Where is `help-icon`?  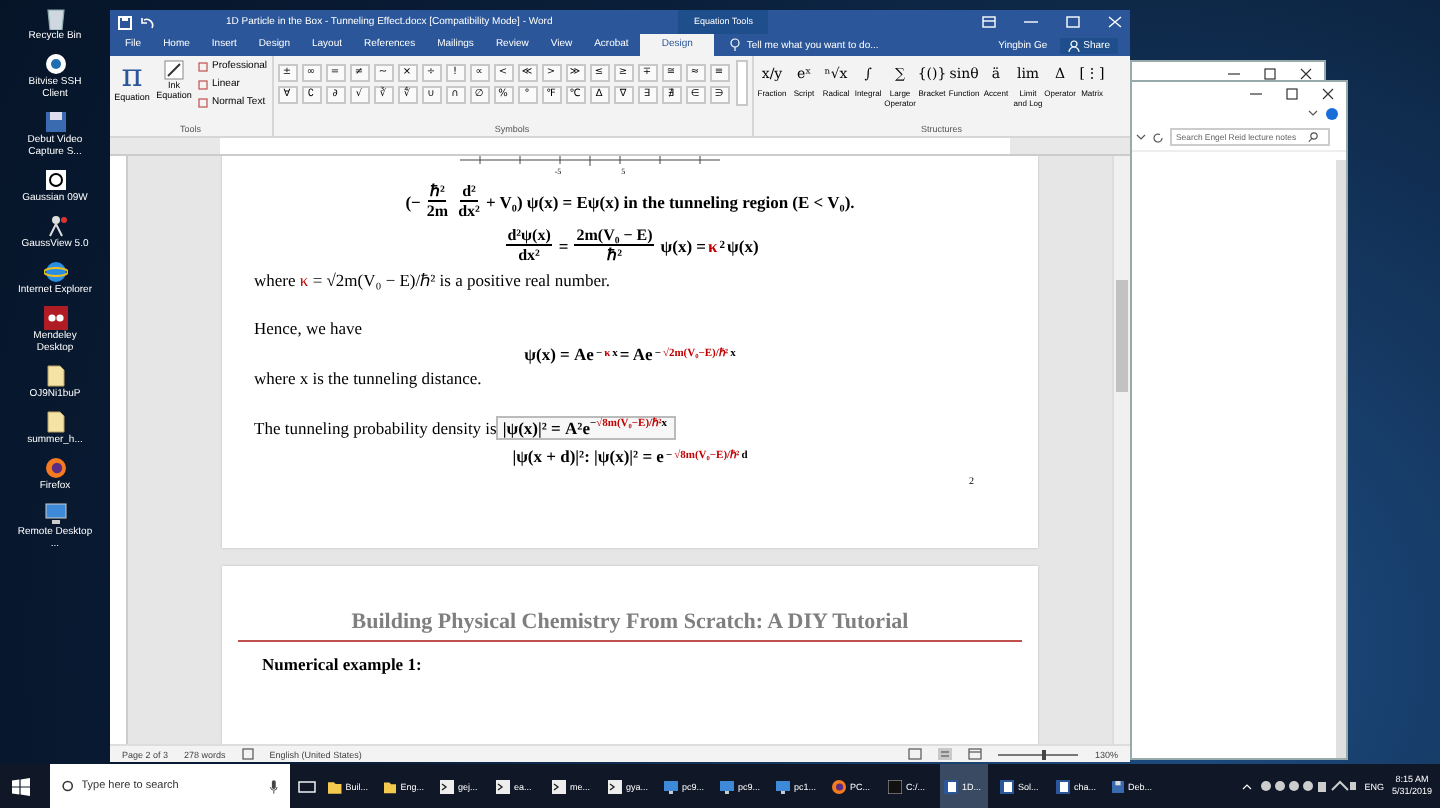 help-icon is located at coordinates (1332, 114).